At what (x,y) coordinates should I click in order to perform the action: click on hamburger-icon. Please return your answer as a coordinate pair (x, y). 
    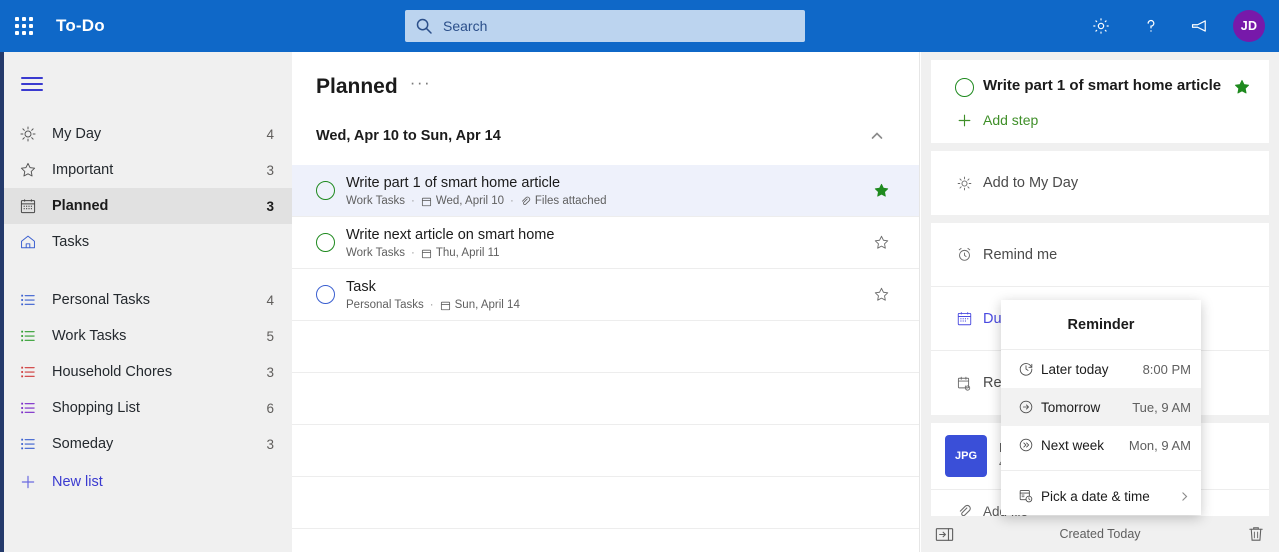
    Looking at the image, I should click on (32, 84).